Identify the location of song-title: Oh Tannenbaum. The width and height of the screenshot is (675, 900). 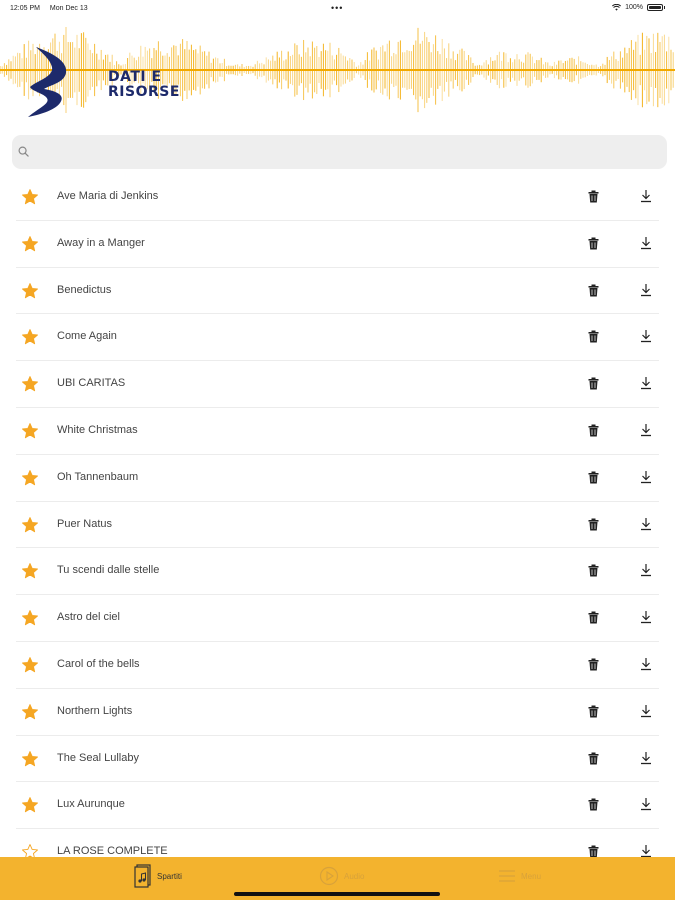
(98, 476).